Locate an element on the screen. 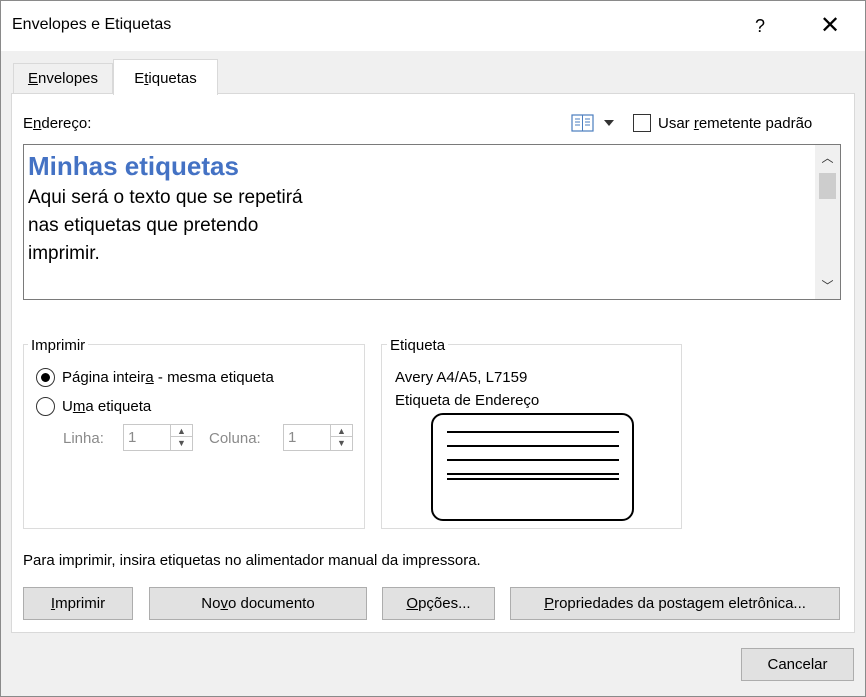  tab-labels-label-start: E is located at coordinates (139, 78).